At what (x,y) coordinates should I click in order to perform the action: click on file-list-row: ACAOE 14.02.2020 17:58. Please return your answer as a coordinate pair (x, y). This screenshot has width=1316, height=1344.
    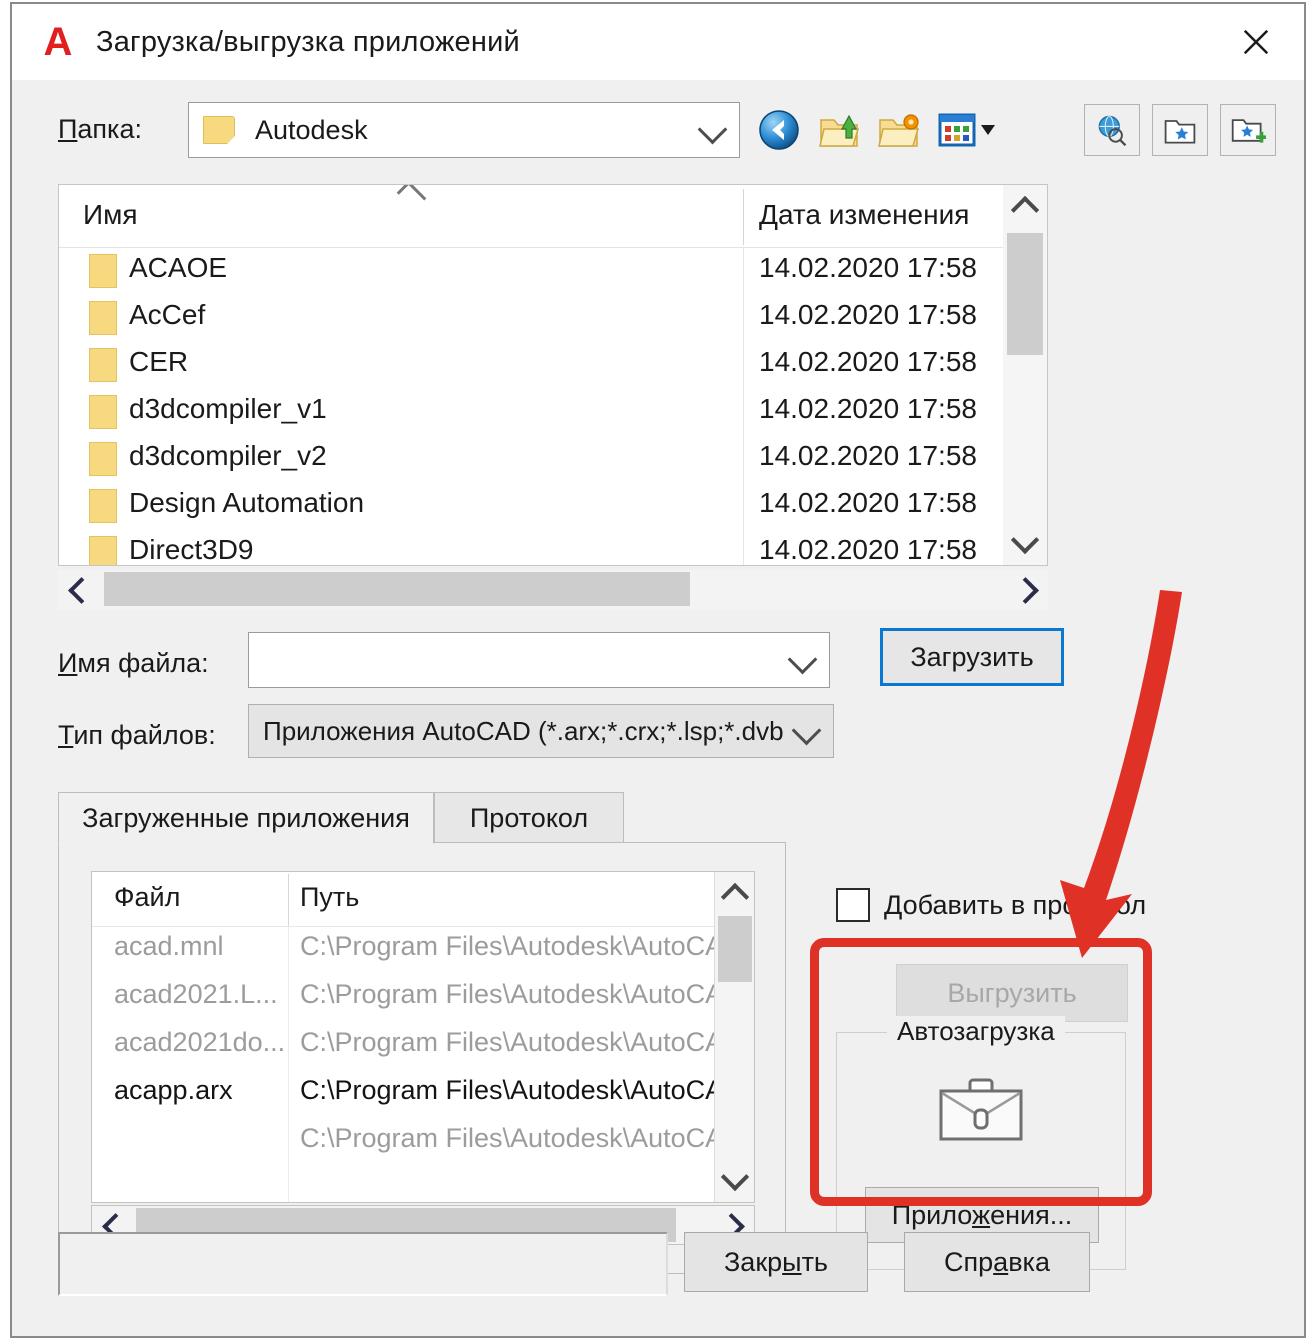
    Looking at the image, I should click on (553, 271).